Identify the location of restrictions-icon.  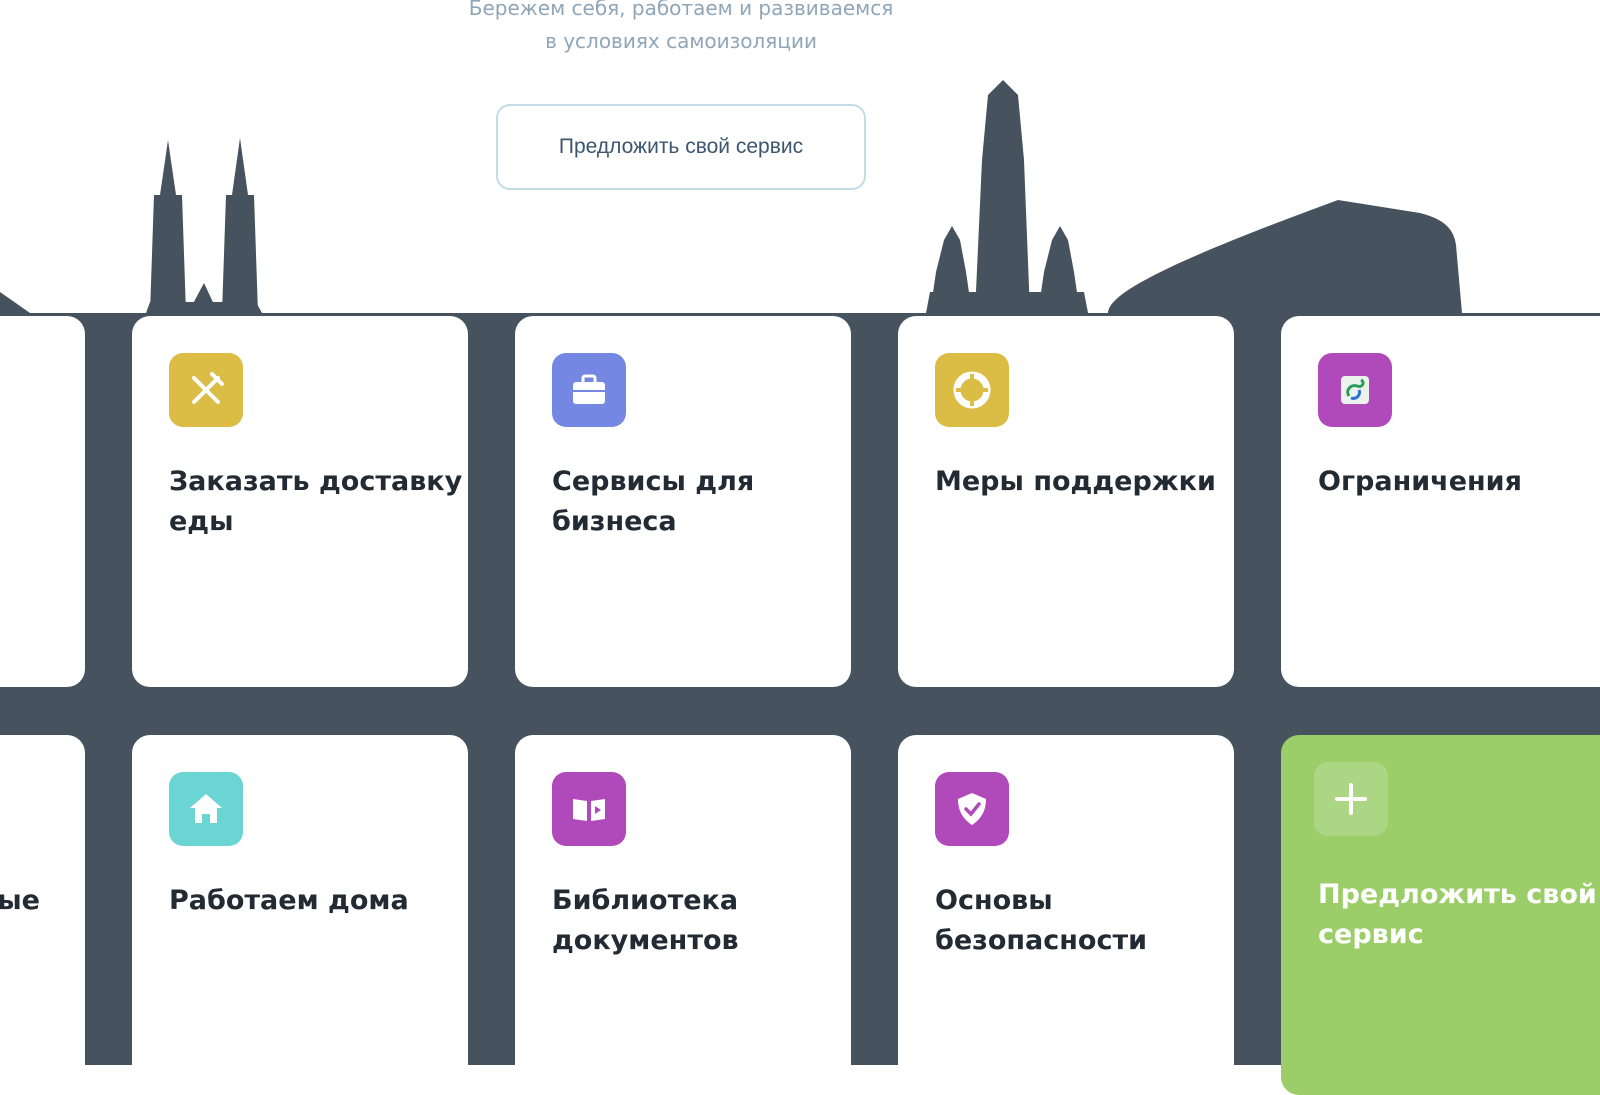
(1355, 390).